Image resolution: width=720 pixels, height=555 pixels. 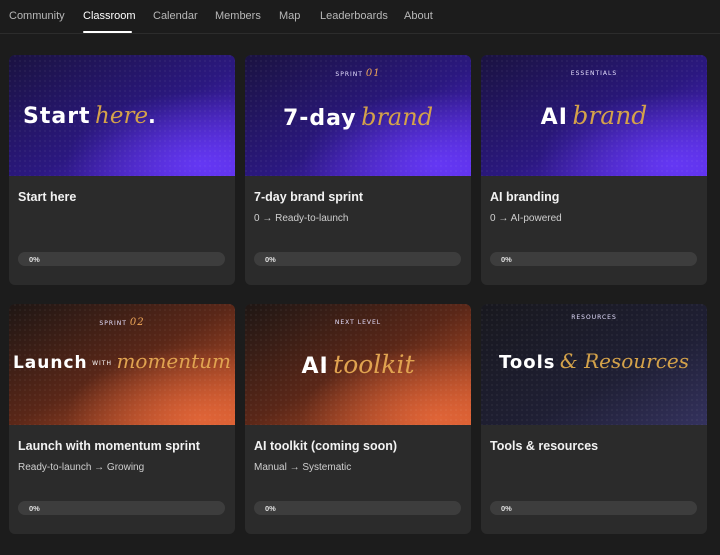 I want to click on tab-about: About, so click(x=418, y=16).